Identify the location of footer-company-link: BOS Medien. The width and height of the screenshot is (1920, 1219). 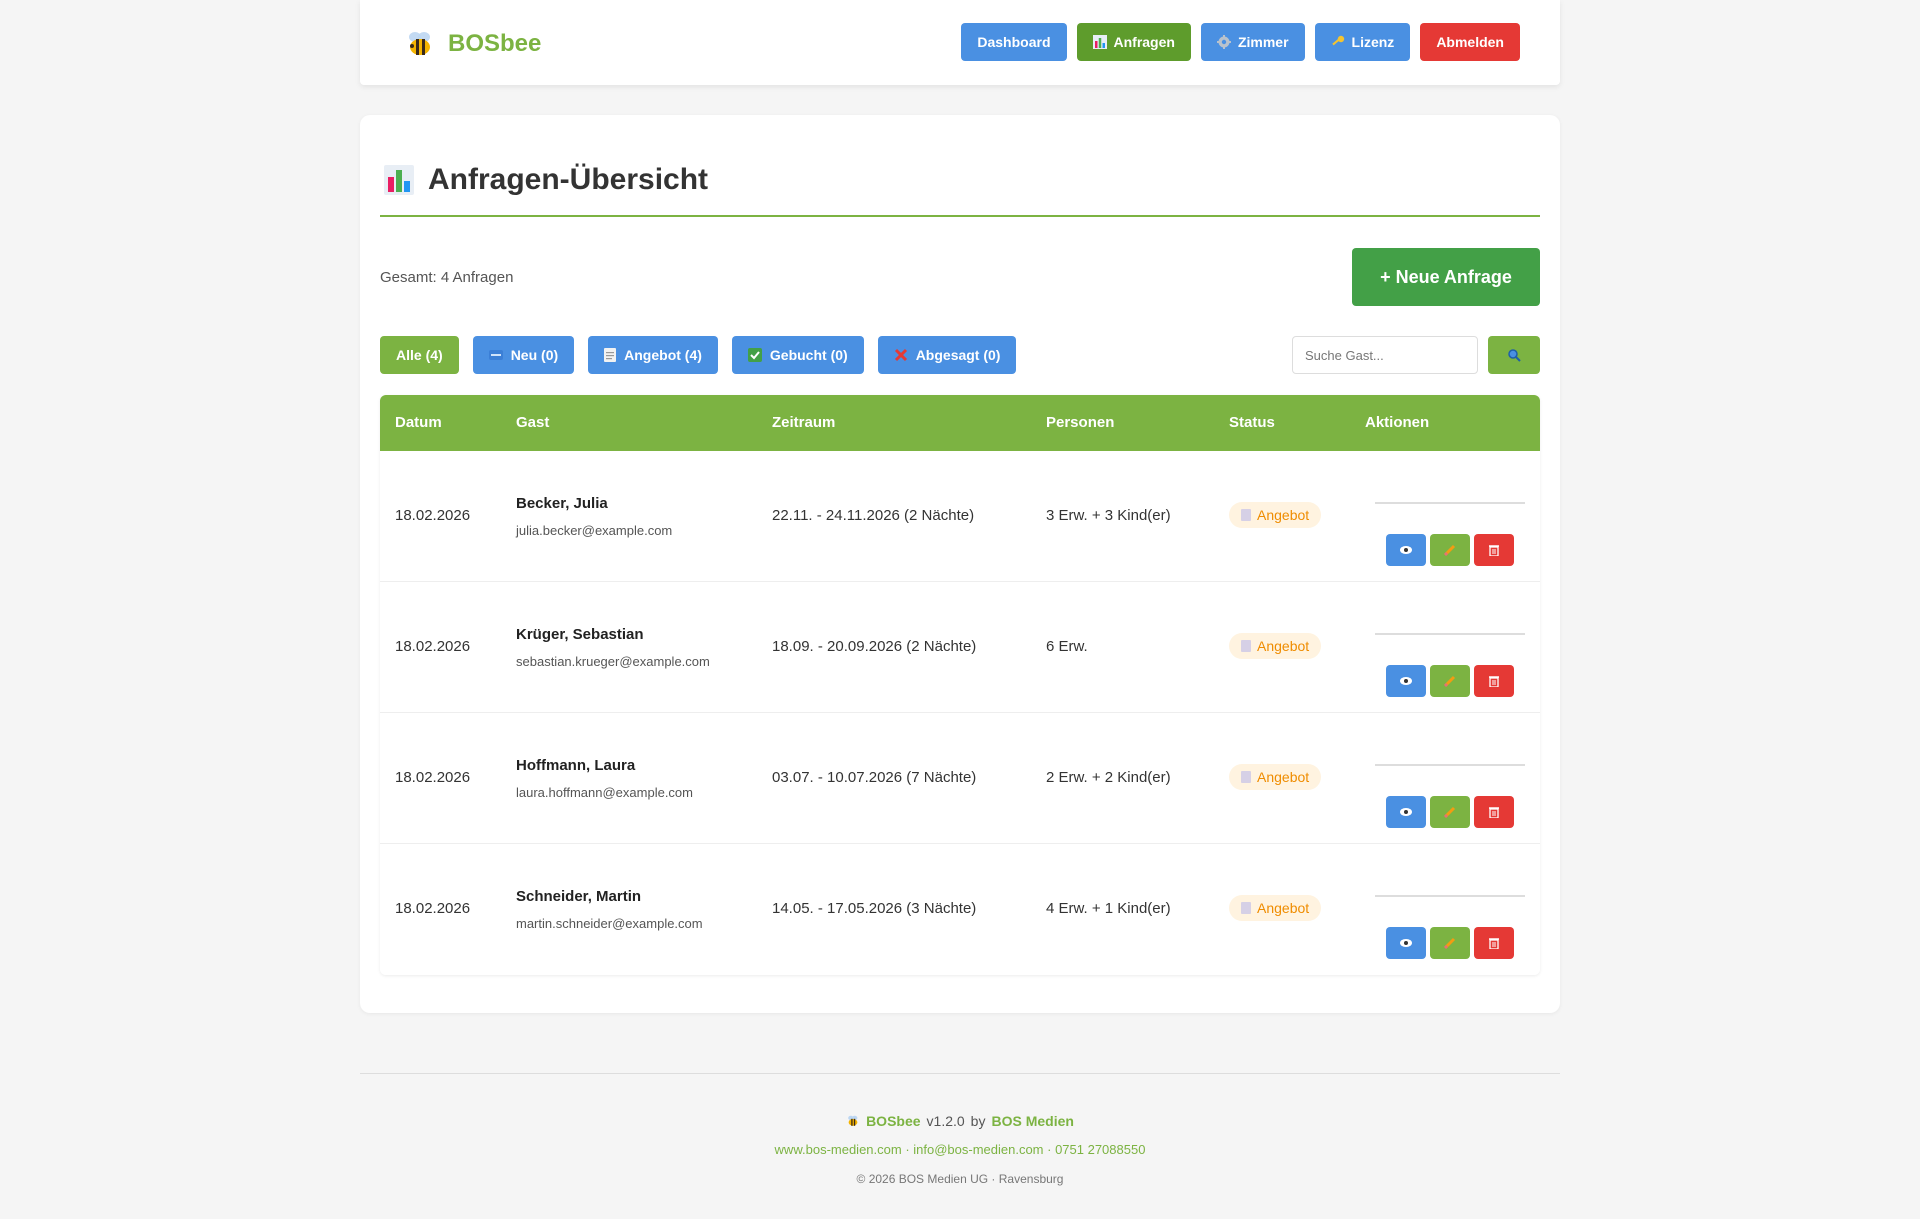
(1032, 1121).